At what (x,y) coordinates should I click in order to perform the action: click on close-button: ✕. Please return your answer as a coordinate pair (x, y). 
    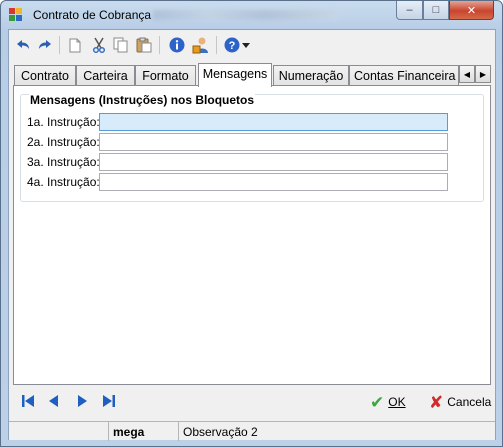
    Looking at the image, I should click on (471, 10).